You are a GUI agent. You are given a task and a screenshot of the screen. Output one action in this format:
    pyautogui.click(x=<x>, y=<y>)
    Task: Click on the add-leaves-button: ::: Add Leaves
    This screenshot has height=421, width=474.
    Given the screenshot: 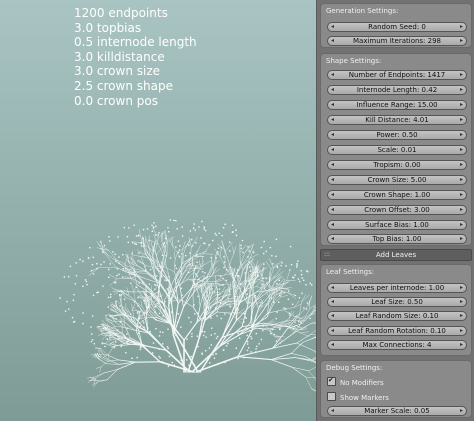 What is the action you would take?
    pyautogui.click(x=396, y=255)
    